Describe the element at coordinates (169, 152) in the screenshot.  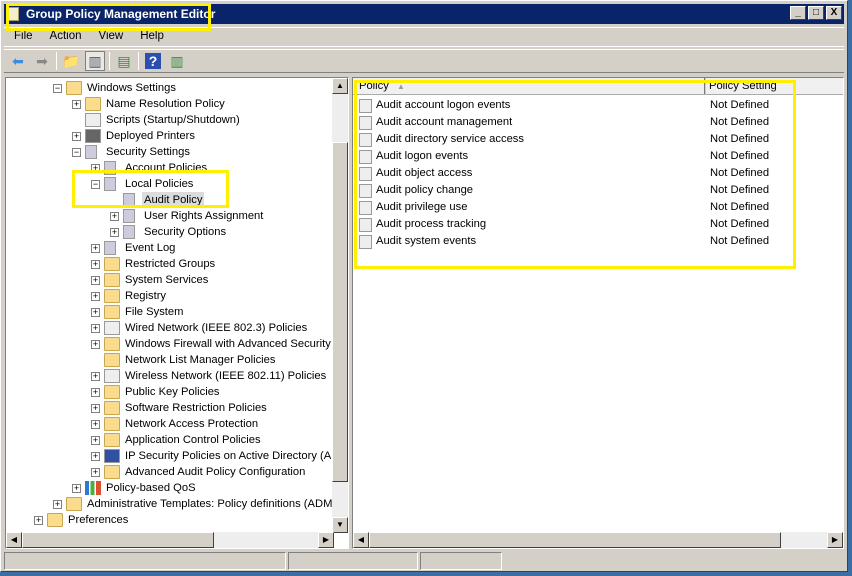
I see `tree-item: − Security Settings` at that location.